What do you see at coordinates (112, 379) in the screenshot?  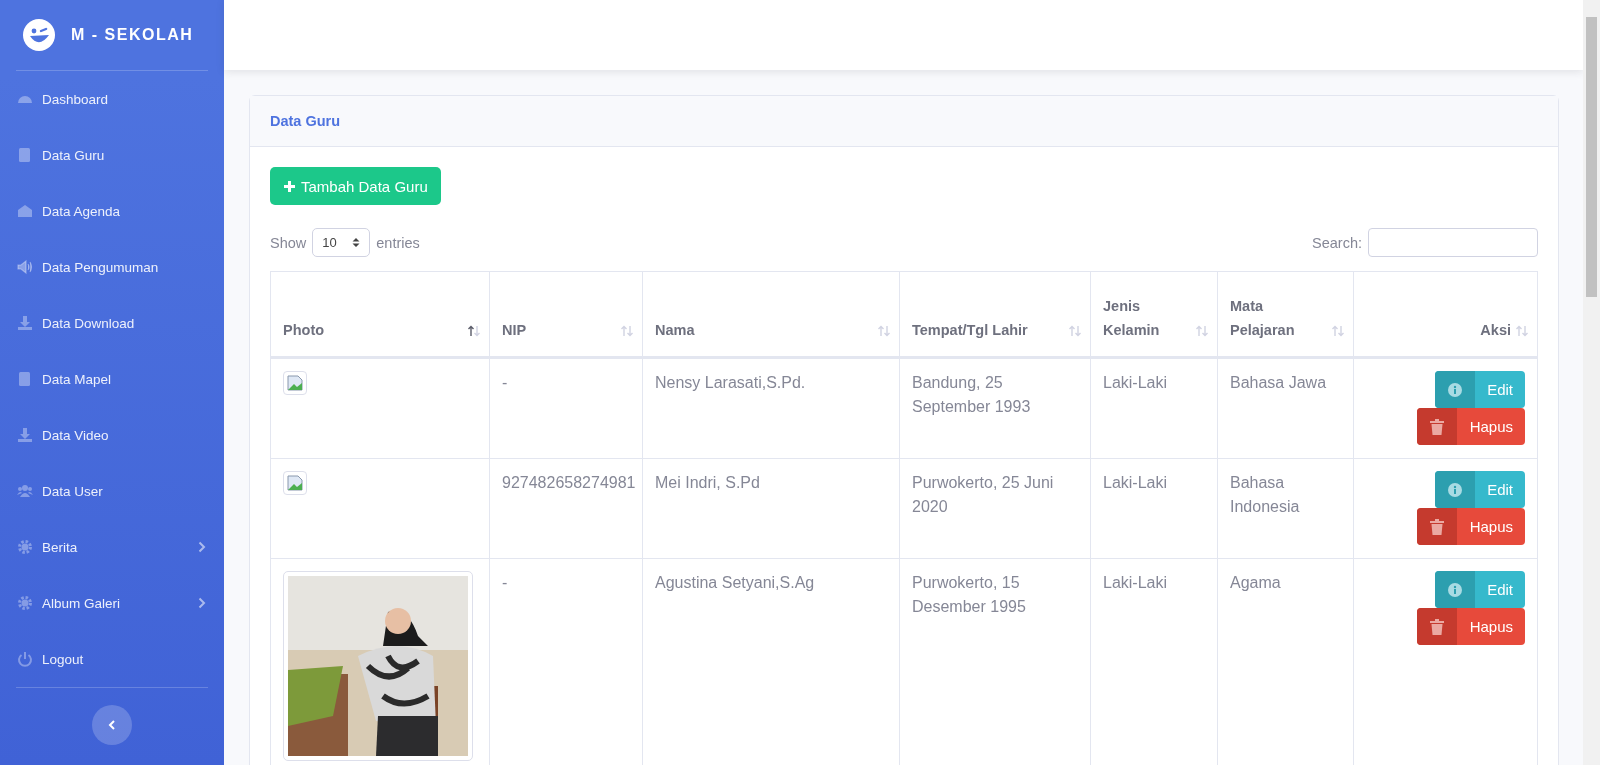 I see `sidebar-item: Data Mapel` at bounding box center [112, 379].